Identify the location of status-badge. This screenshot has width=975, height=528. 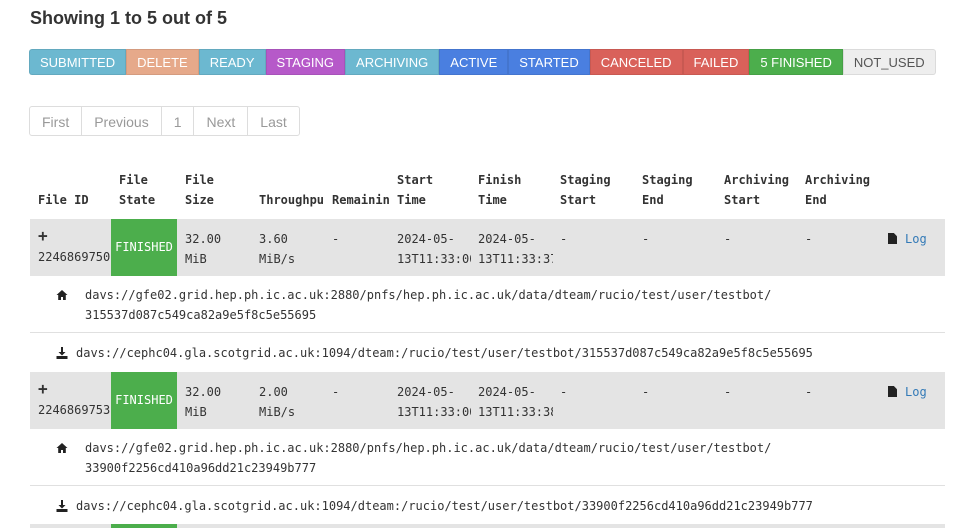
(144, 526).